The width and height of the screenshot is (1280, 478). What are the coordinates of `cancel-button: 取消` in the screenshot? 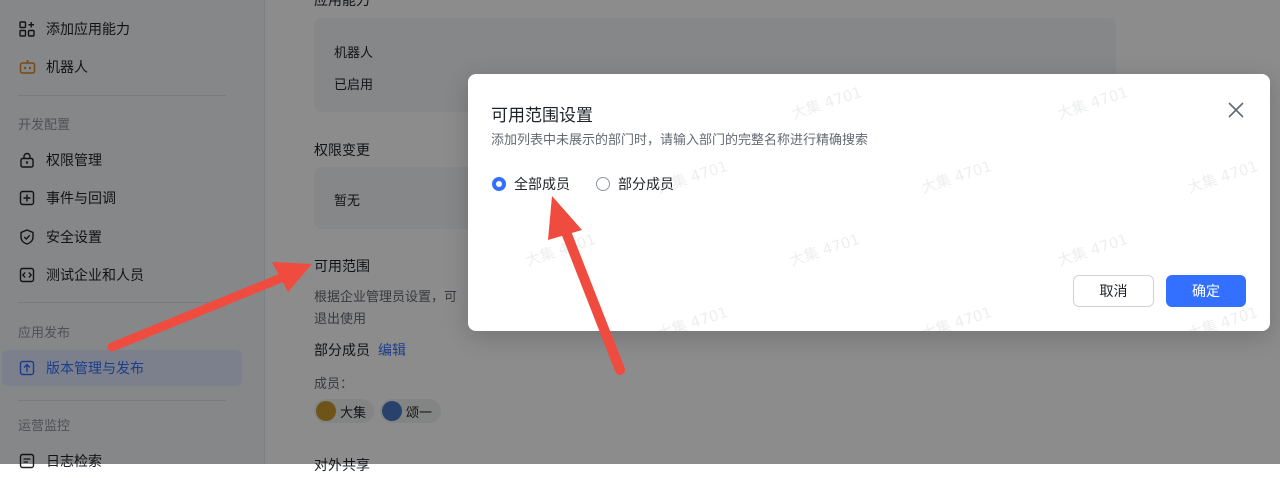 It's located at (1113, 291).